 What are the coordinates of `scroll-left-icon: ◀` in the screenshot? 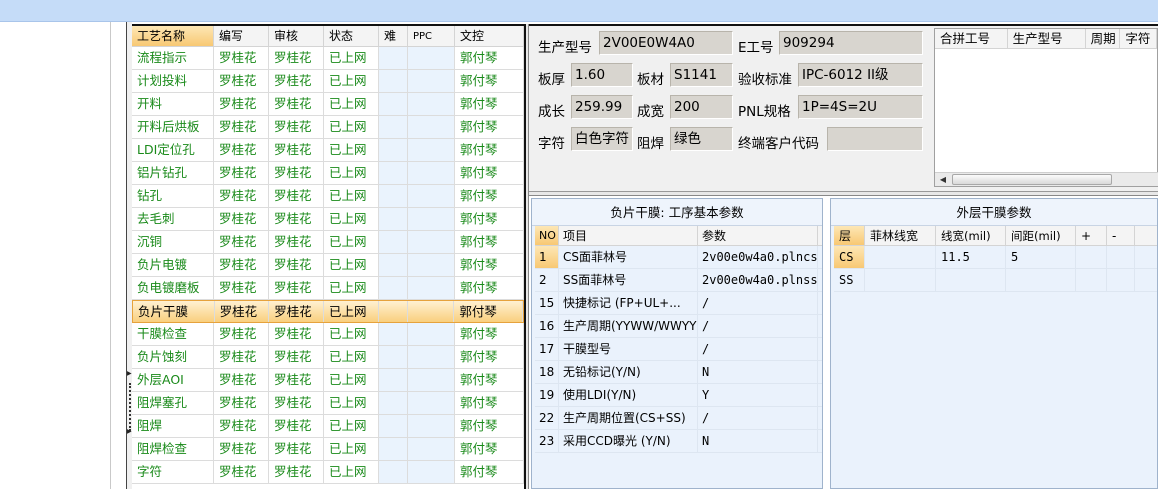 It's located at (943, 179).